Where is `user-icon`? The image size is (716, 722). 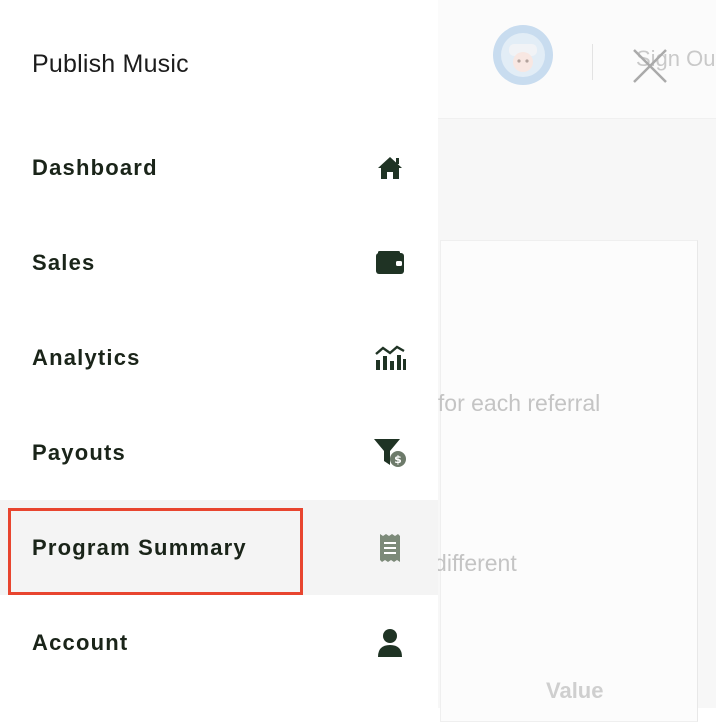
user-icon is located at coordinates (390, 642).